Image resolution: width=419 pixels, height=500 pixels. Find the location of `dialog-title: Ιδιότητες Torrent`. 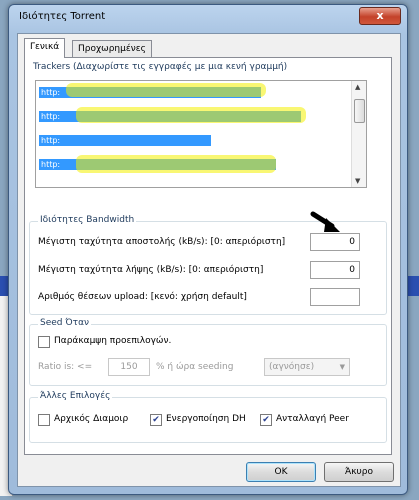

dialog-title: Ιδιότητες Torrent is located at coordinates (62, 16).